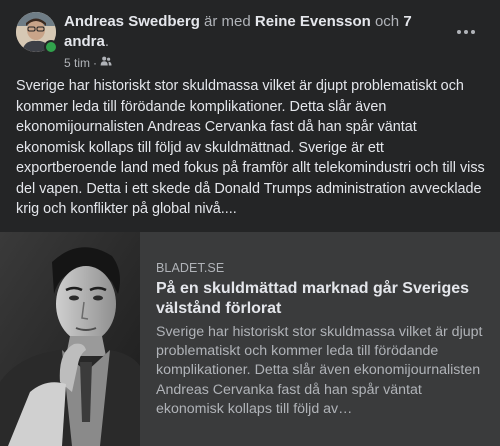 This screenshot has height=446, width=500. What do you see at coordinates (106, 62) in the screenshot?
I see `friends-icon` at bounding box center [106, 62].